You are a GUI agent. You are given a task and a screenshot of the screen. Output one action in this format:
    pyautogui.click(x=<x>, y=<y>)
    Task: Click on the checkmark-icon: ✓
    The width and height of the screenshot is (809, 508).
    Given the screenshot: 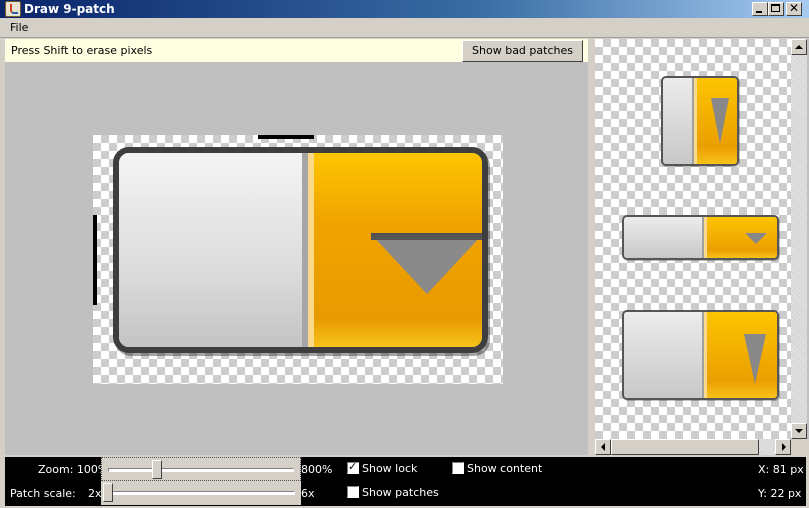 What is the action you would take?
    pyautogui.click(x=353, y=466)
    